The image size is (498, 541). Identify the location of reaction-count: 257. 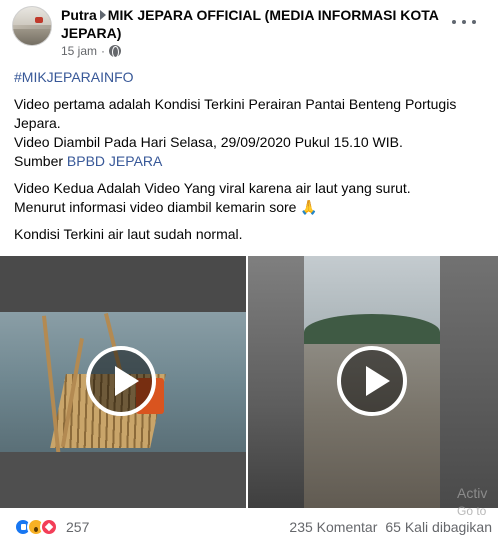
(77, 527).